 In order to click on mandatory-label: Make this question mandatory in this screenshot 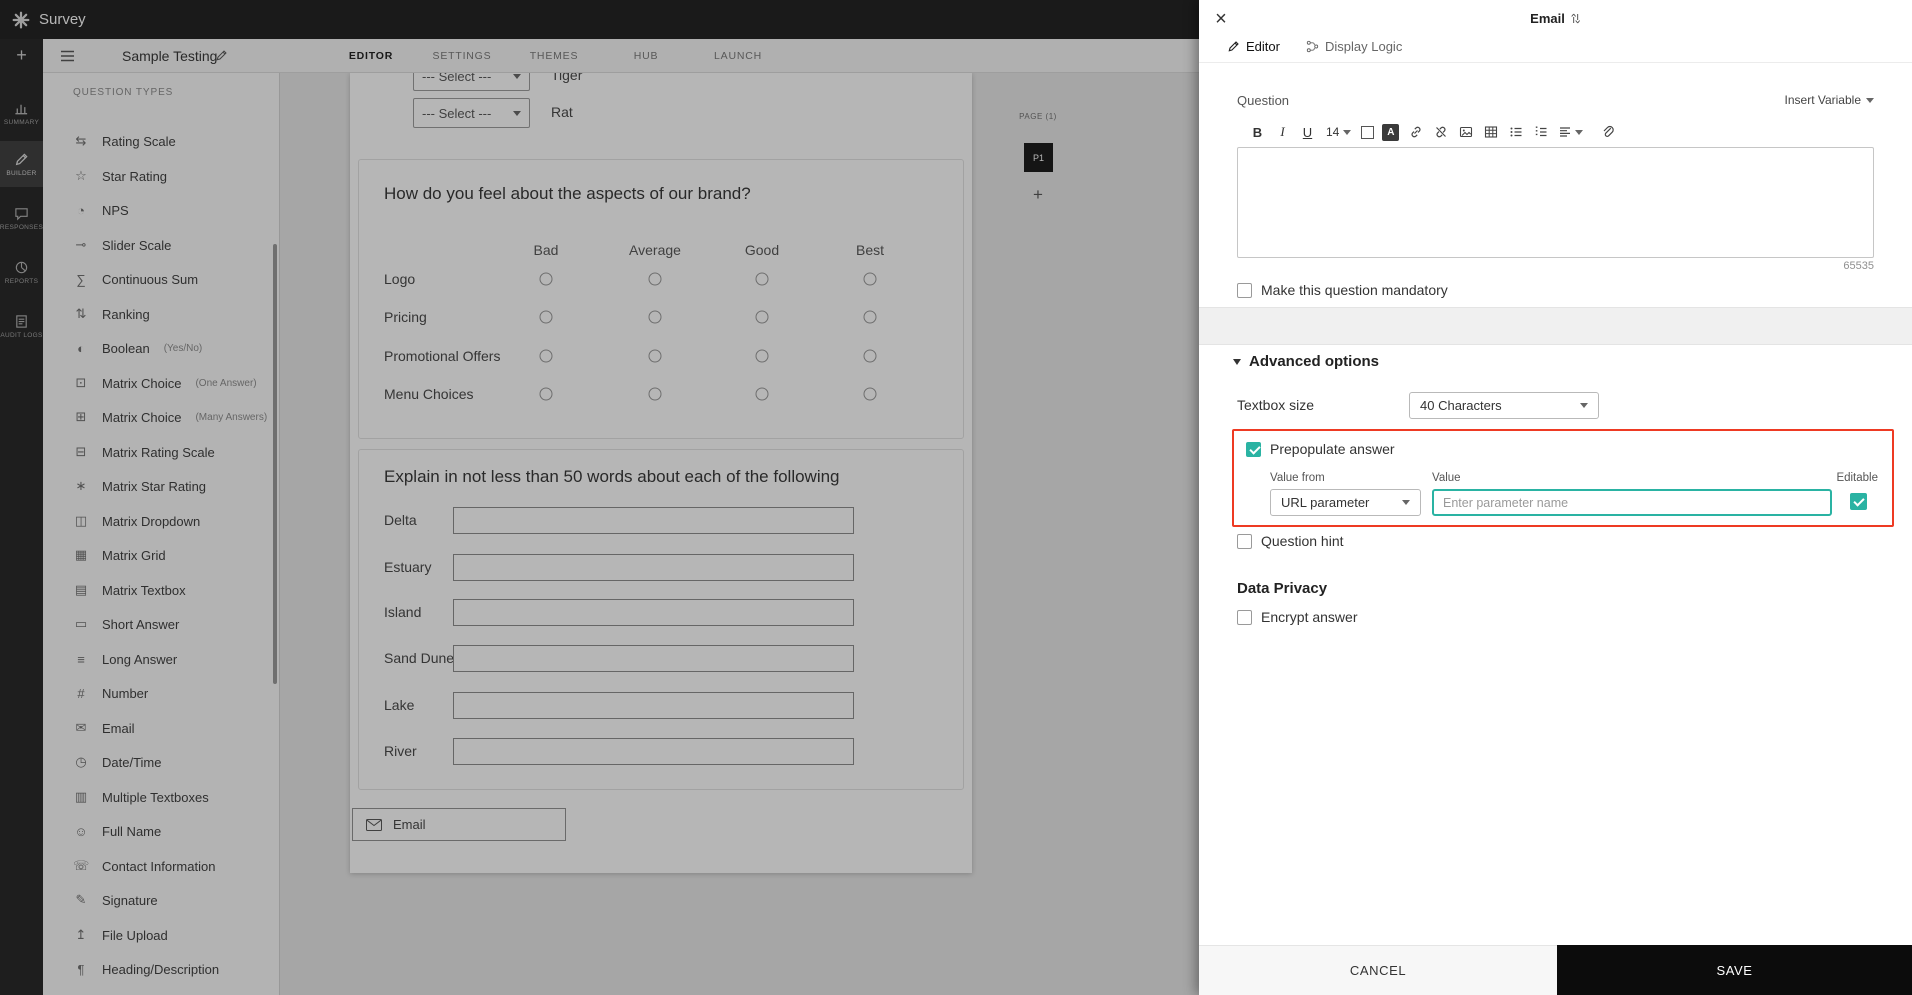, I will do `click(1354, 290)`.